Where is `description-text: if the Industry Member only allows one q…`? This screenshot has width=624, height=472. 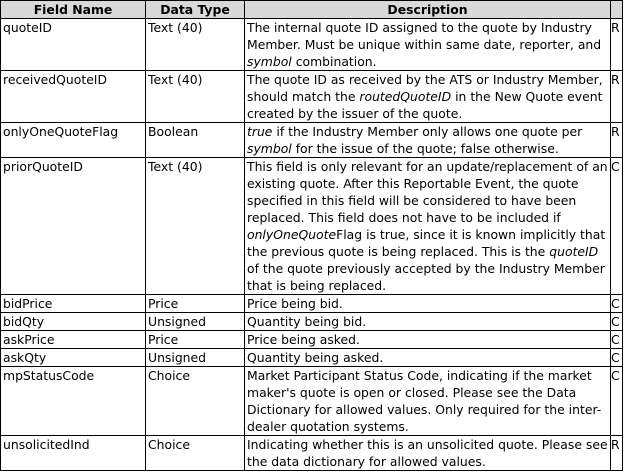
description-text: if the Industry Member only allows one q… is located at coordinates (427, 131).